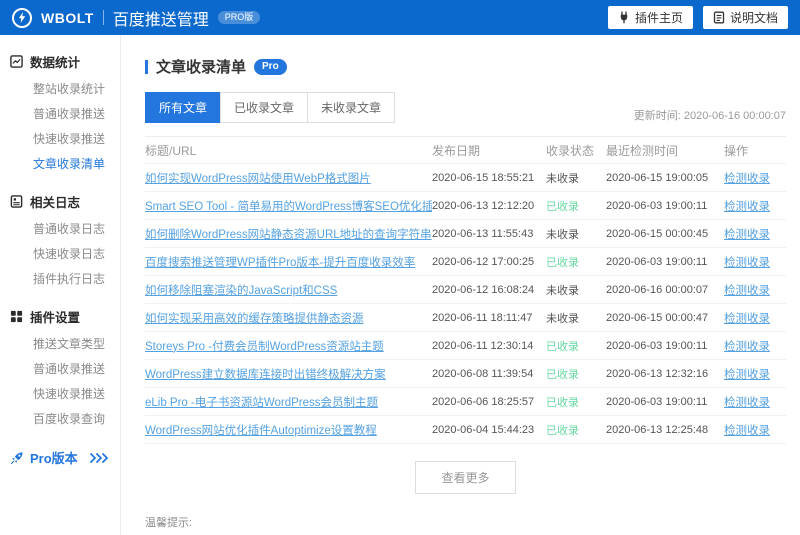 This screenshot has width=800, height=535. Describe the element at coordinates (55, 318) in the screenshot. I see `sidebar-section-label: 插件设置` at that location.